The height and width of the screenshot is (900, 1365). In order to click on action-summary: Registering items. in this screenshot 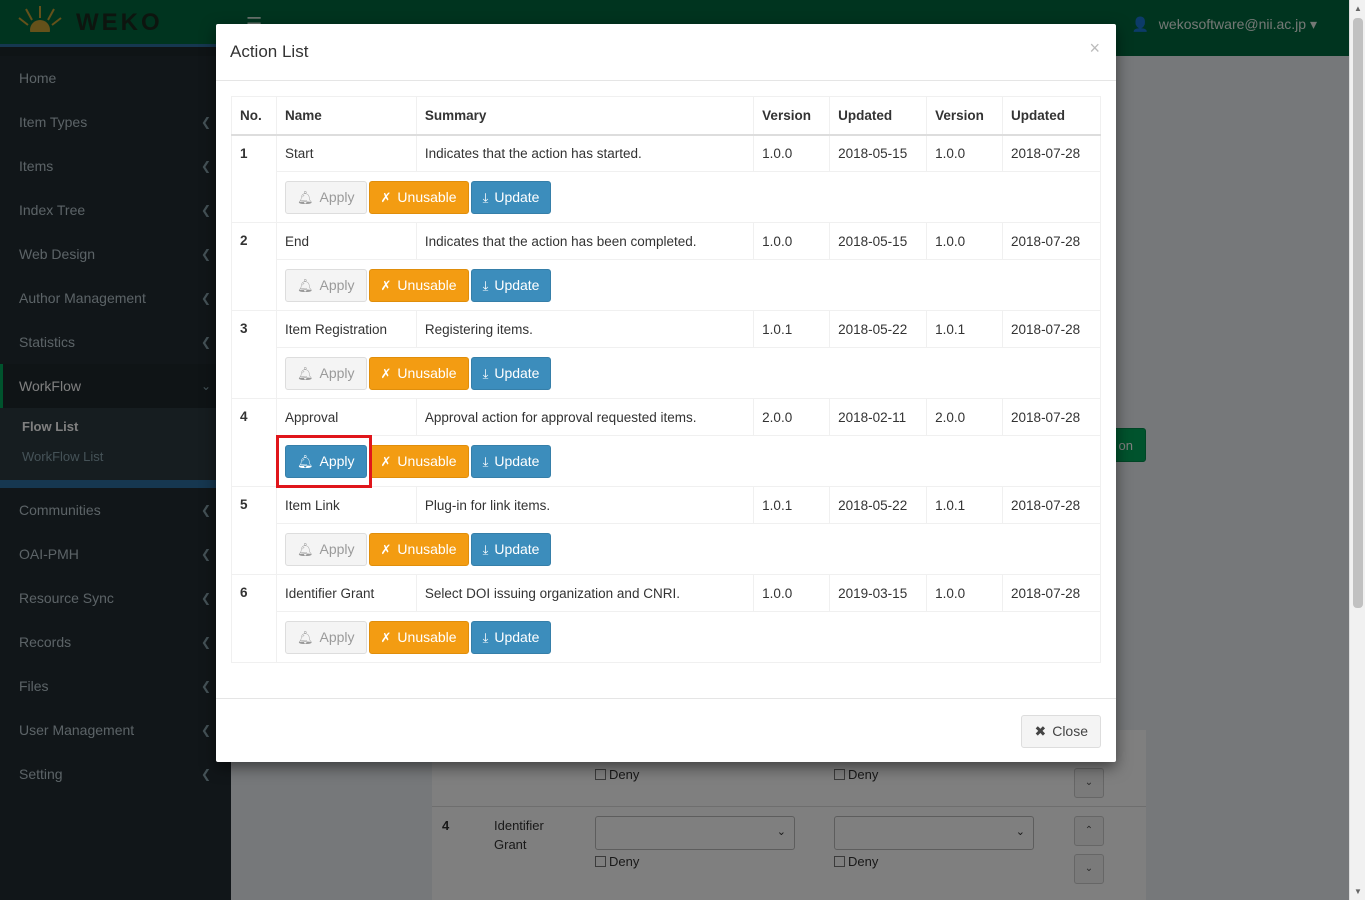, I will do `click(585, 329)`.